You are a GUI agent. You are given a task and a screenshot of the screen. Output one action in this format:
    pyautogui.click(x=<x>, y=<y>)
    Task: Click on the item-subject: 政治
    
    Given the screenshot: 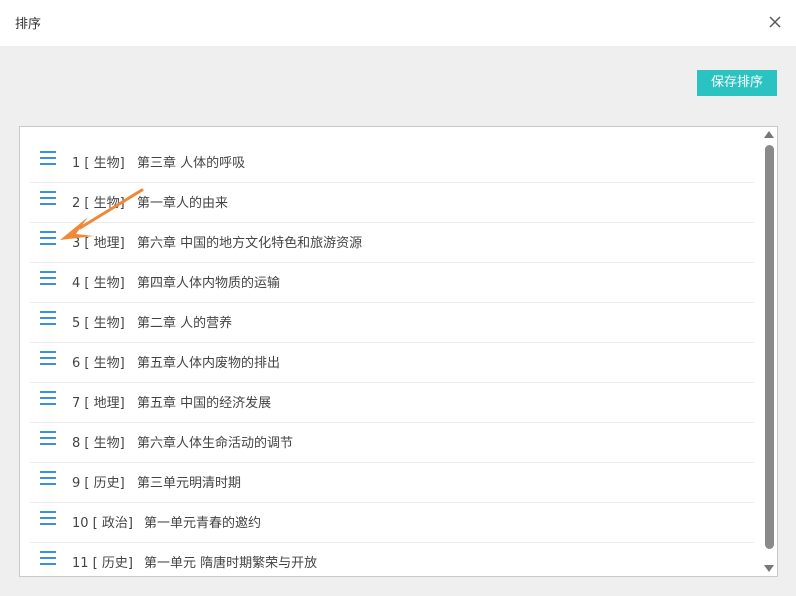 What is the action you would take?
    pyautogui.click(x=114, y=523)
    